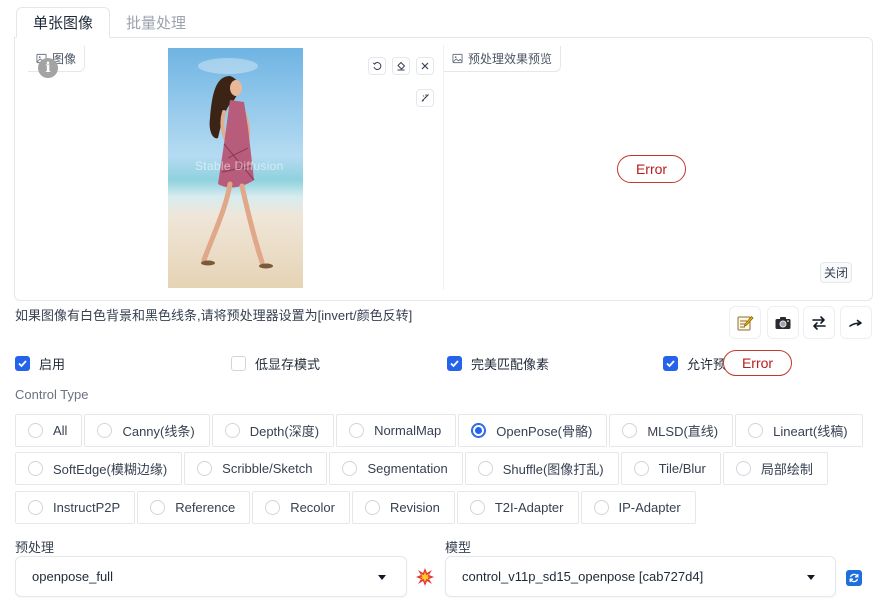 The height and width of the screenshot is (606, 887). I want to click on model-select: control_v11p_sd15_openpose [cab727d4], so click(640, 576).